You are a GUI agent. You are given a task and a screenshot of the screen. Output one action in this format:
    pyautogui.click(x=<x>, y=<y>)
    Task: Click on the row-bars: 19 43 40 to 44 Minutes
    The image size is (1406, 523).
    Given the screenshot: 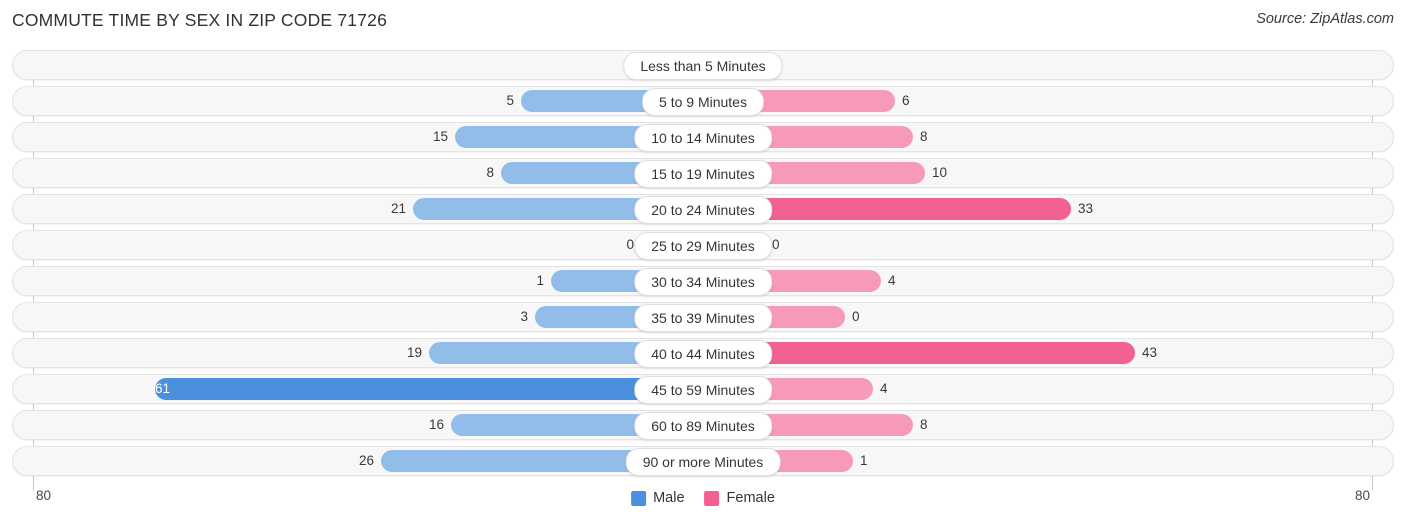 What is the action you would take?
    pyautogui.click(x=703, y=353)
    